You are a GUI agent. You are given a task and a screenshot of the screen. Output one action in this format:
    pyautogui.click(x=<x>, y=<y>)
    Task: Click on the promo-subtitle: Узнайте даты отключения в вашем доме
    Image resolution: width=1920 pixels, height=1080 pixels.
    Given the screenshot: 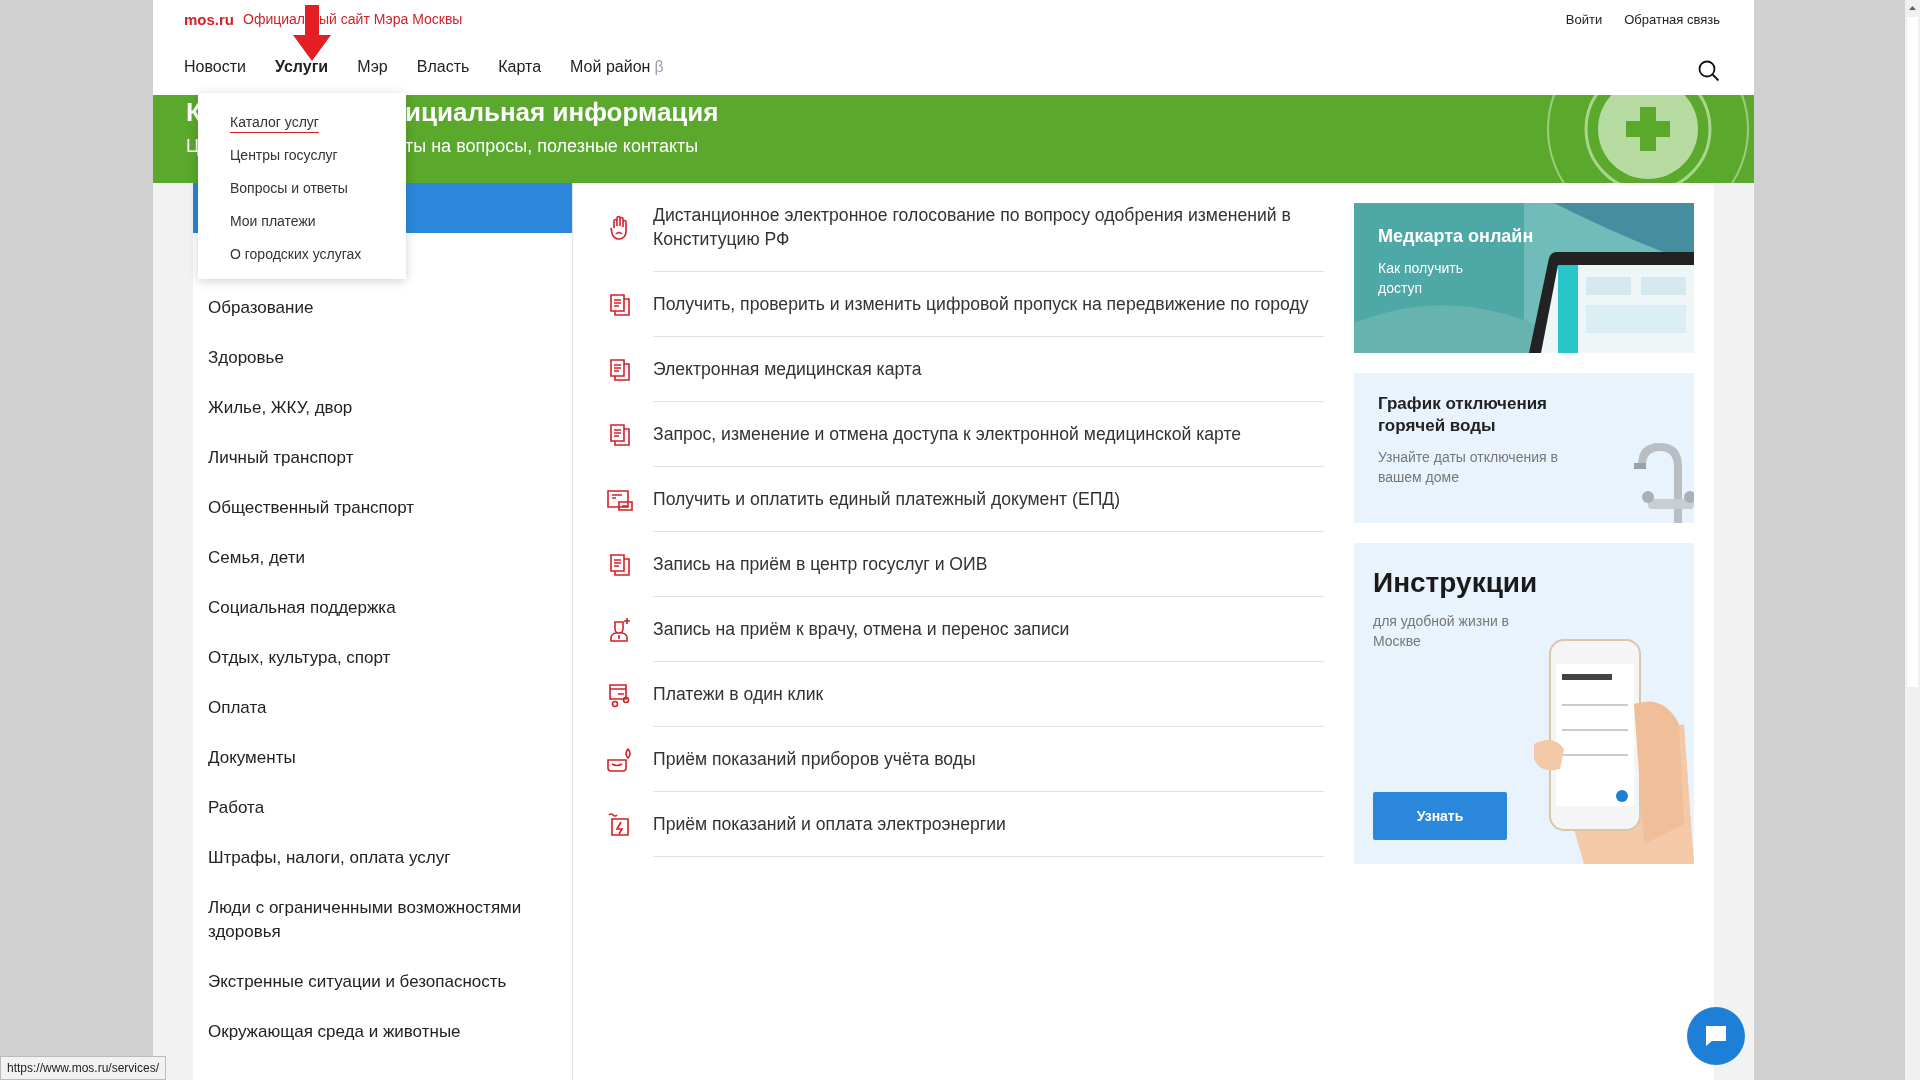 What is the action you would take?
    pyautogui.click(x=1468, y=468)
    